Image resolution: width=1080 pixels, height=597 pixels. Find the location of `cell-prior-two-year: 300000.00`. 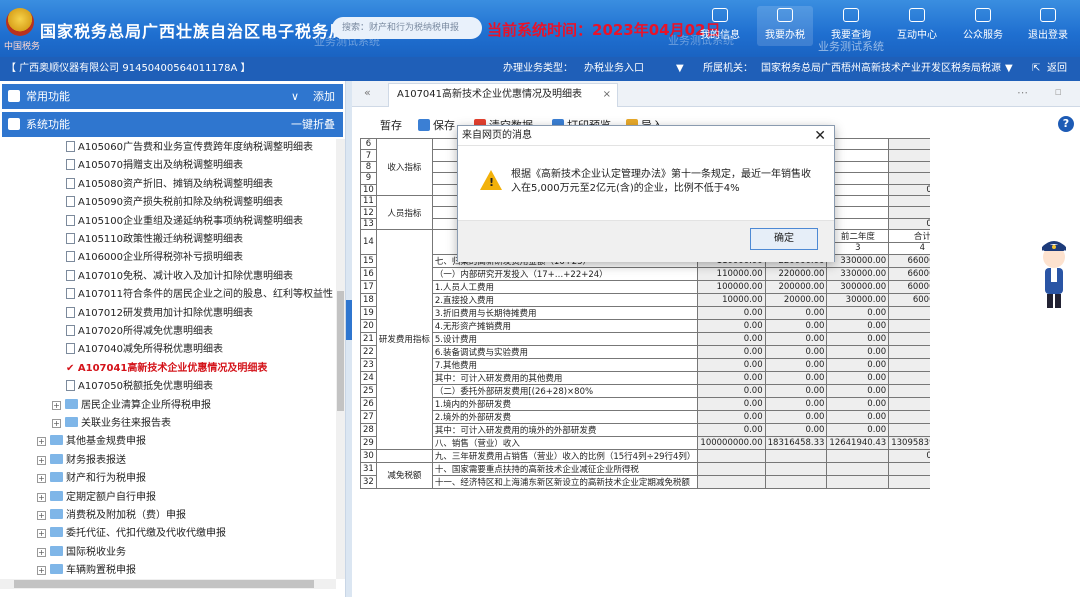

cell-prior-two-year: 300000.00 is located at coordinates (858, 286).